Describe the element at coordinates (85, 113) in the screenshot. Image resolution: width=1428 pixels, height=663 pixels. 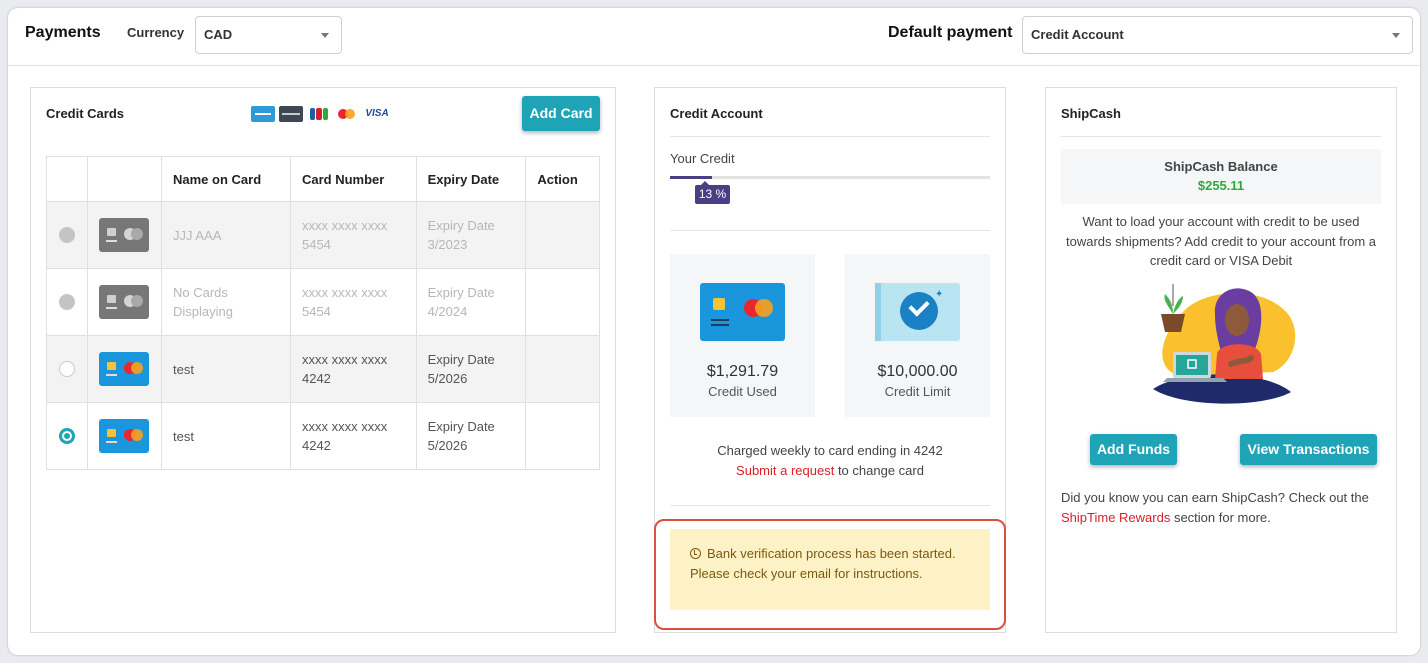
I see `credit-cards-title: Credit Cards` at that location.